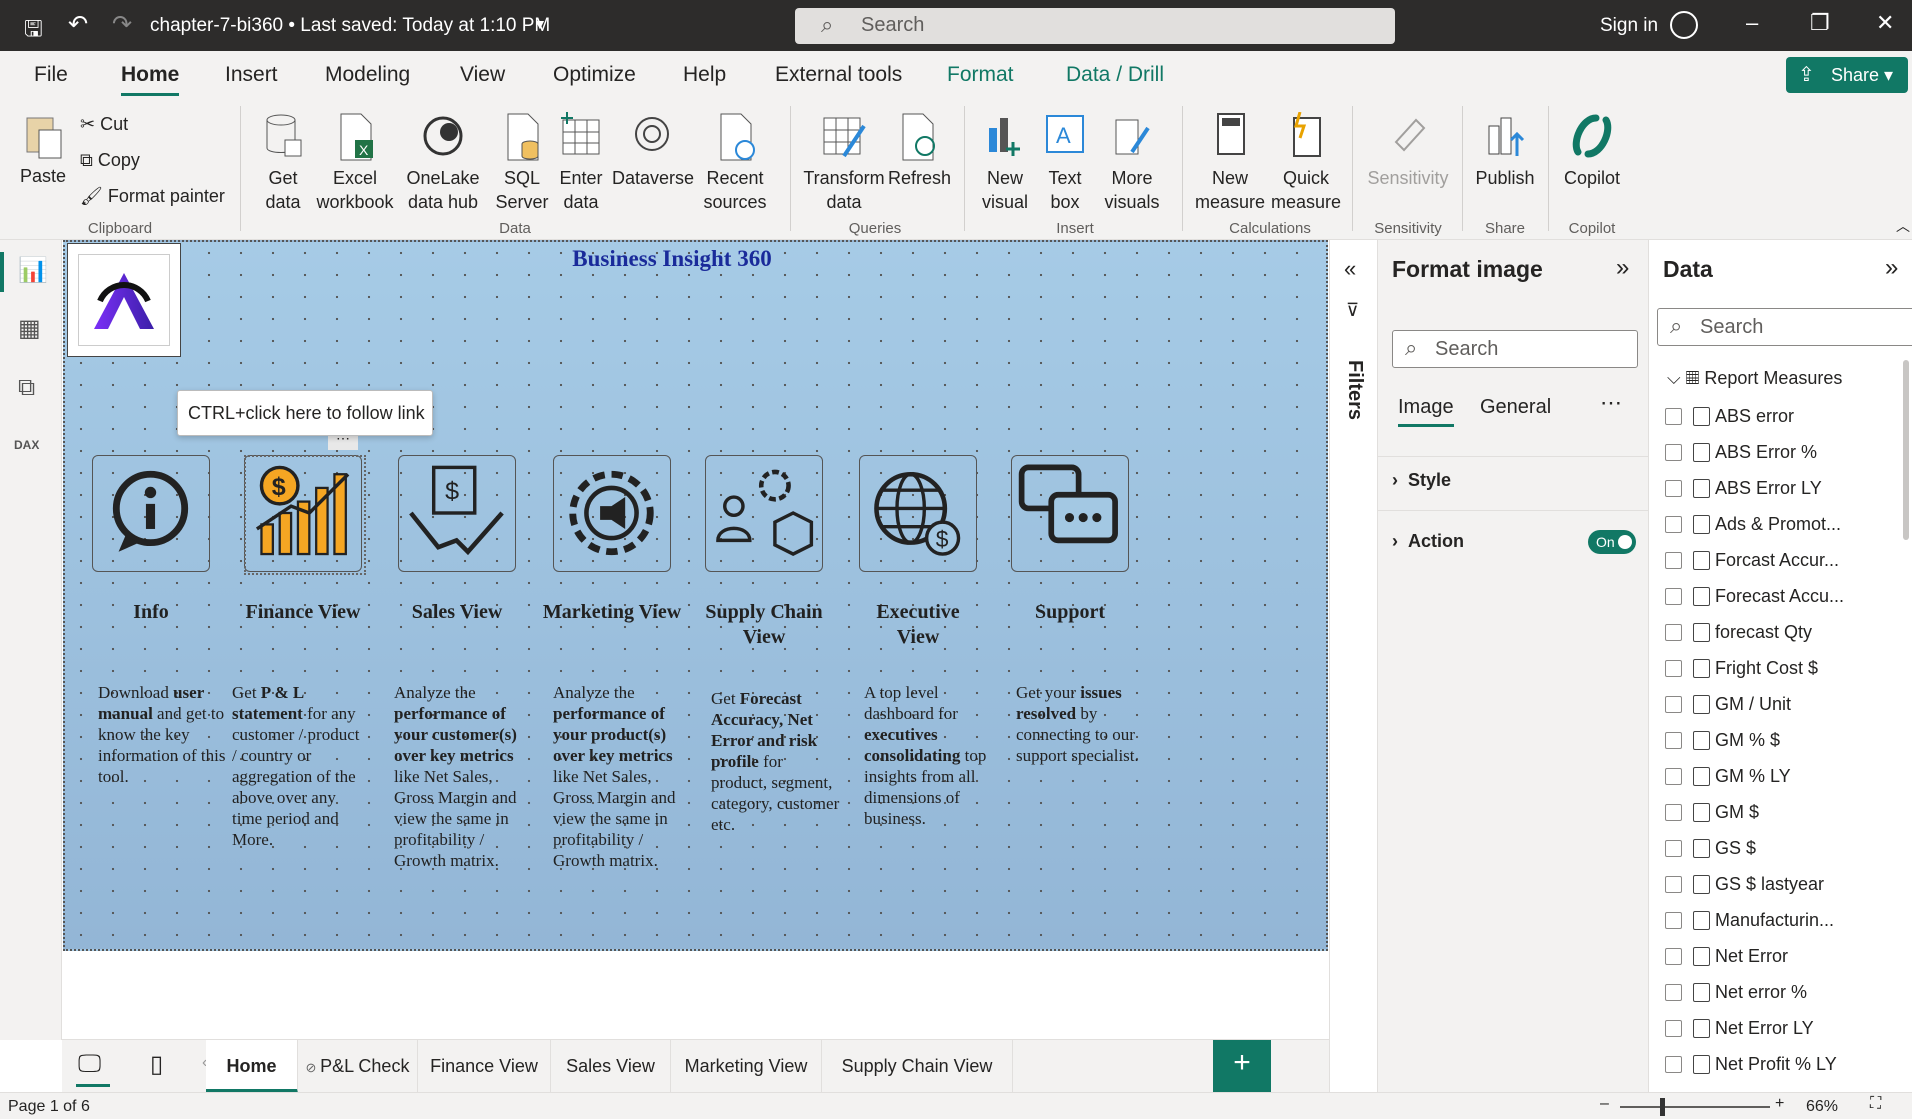 This screenshot has height=1119, width=1912. Describe the element at coordinates (1820, 23) in the screenshot. I see `restore-icon: ❐` at that location.